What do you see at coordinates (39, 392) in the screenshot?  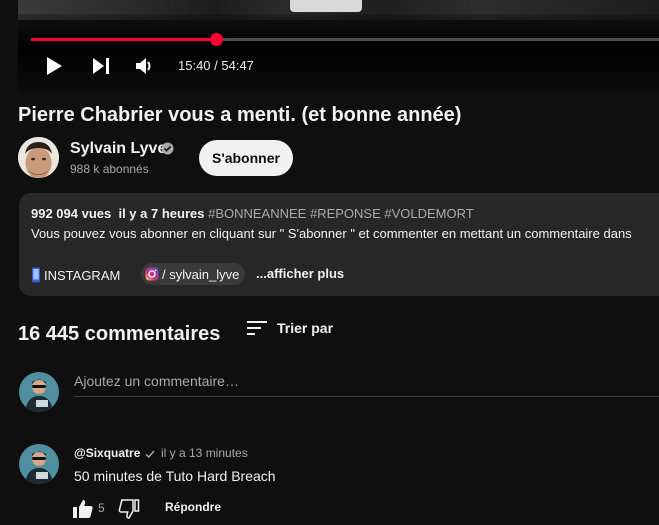 I see `user-avatar` at bounding box center [39, 392].